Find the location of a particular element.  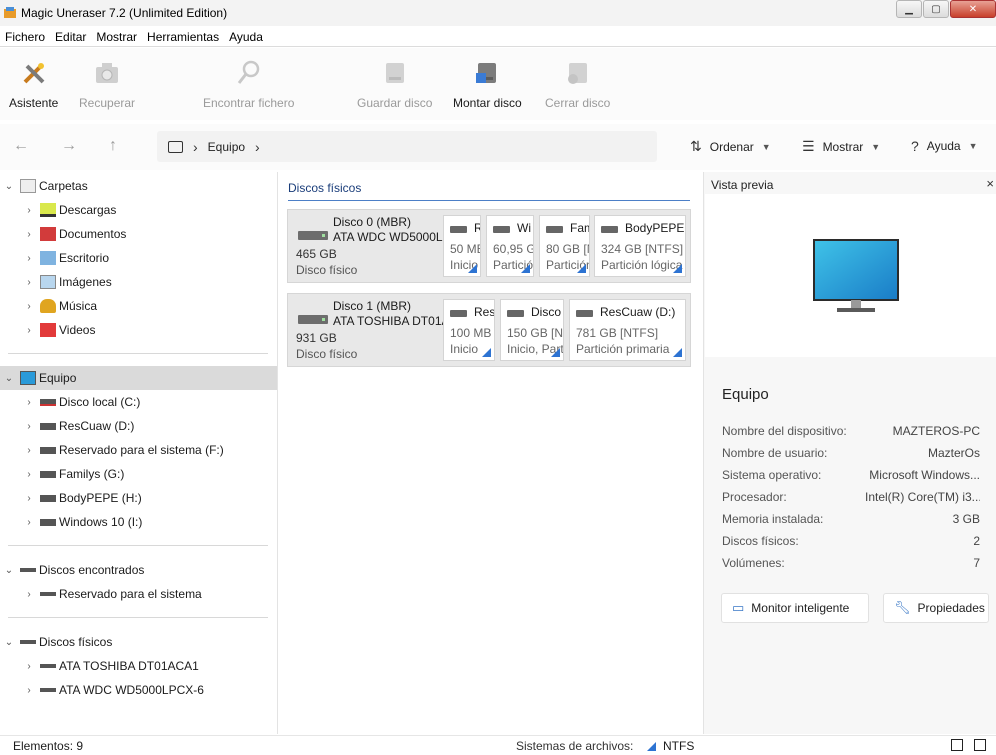

tree-drive-g: › Familys (G:) is located at coordinates (138, 474).